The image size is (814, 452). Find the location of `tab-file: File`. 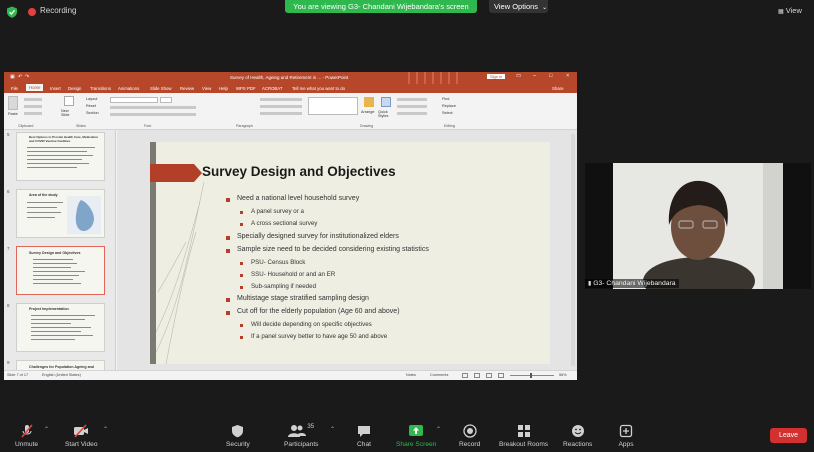

tab-file: File is located at coordinates (14, 88).